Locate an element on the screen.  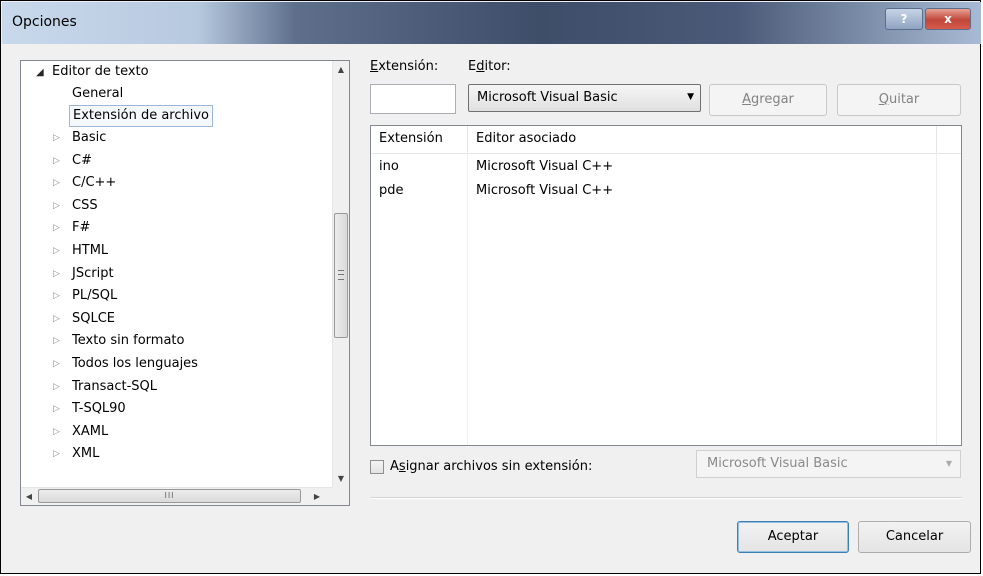
scroll-up-icon: ▲ is located at coordinates (341, 69).